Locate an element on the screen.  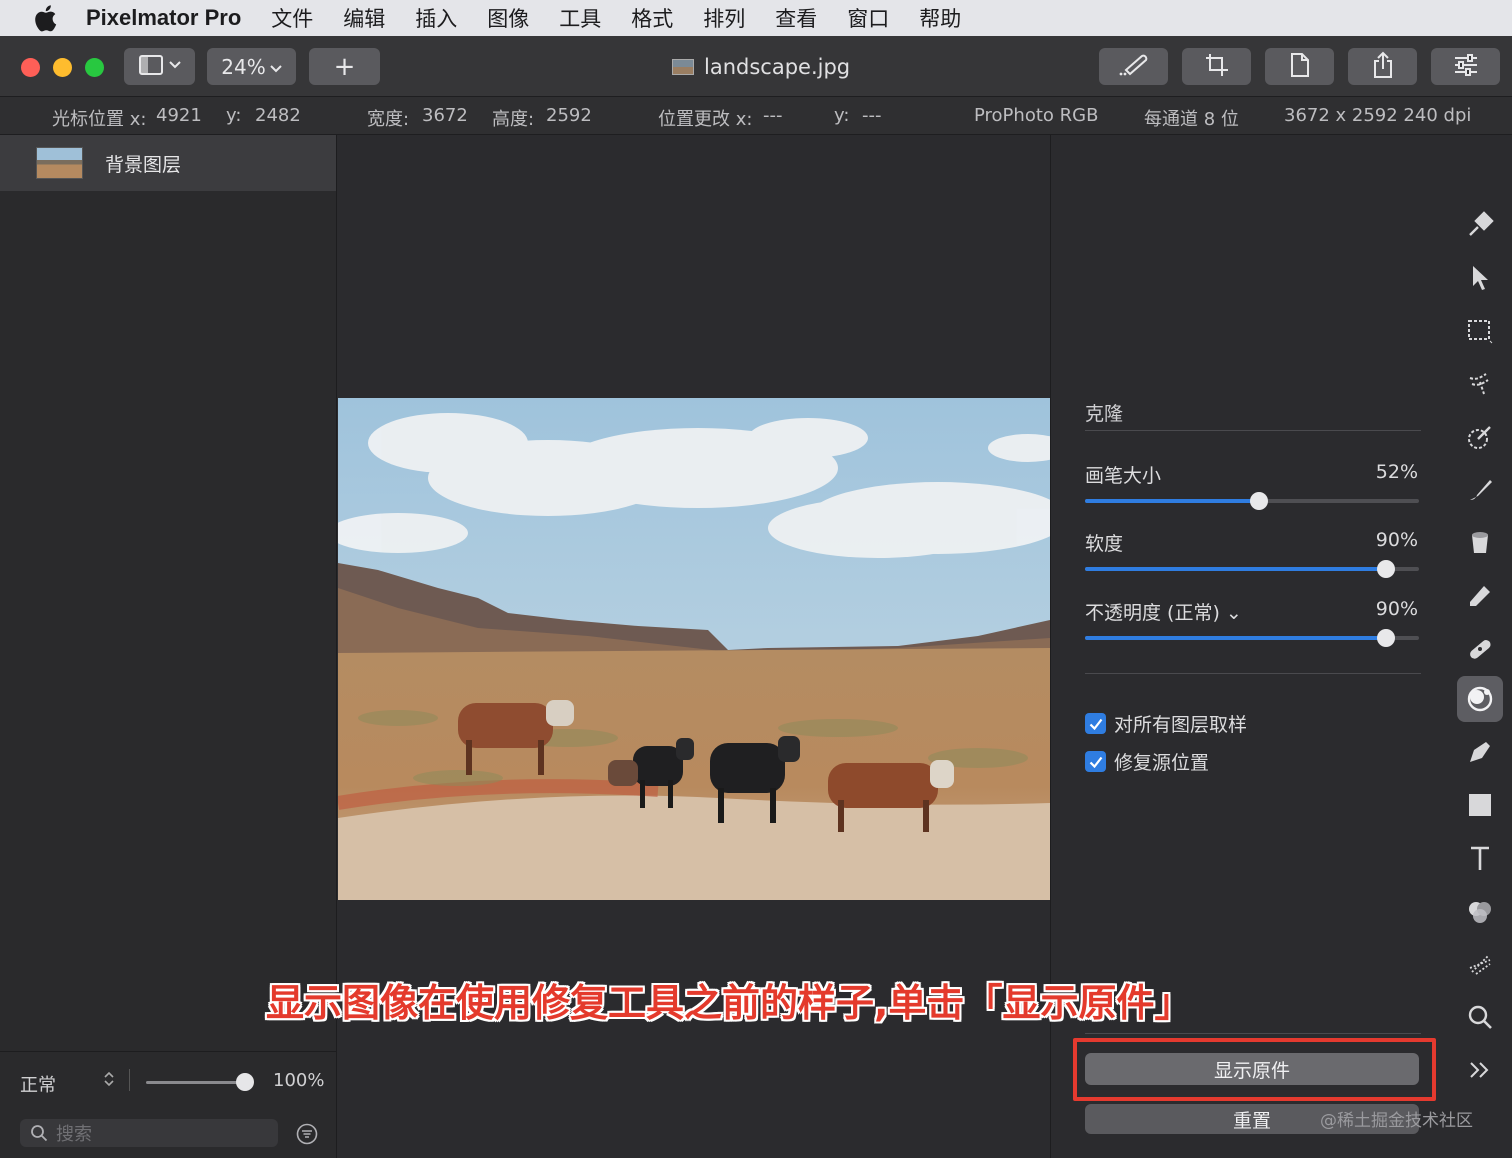
height-label: 高度: is located at coordinates (513, 119).